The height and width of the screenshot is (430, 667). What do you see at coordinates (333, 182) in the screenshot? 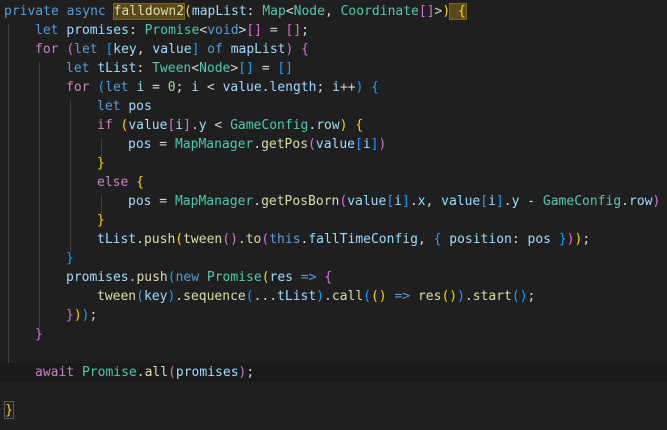
I see `code-line-10: else {` at bounding box center [333, 182].